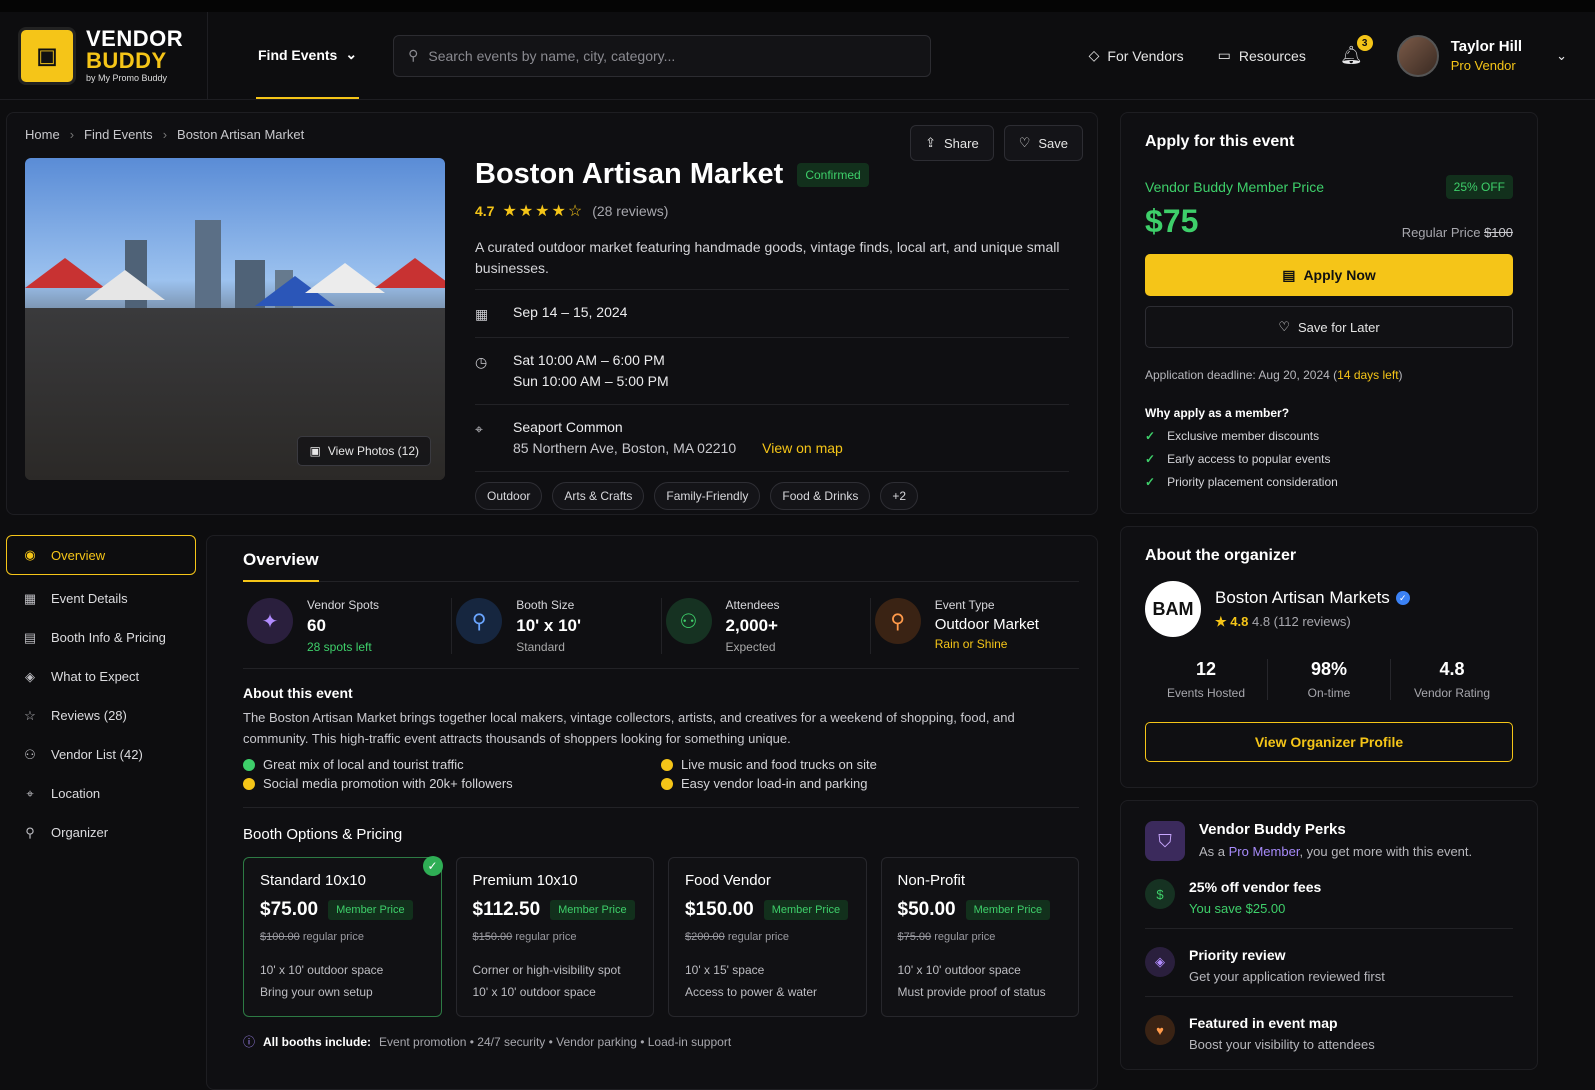 Image resolution: width=1595 pixels, height=1090 pixels. What do you see at coordinates (235, 319) in the screenshot?
I see `event-photo: ▣ View Photos (12)` at bounding box center [235, 319].